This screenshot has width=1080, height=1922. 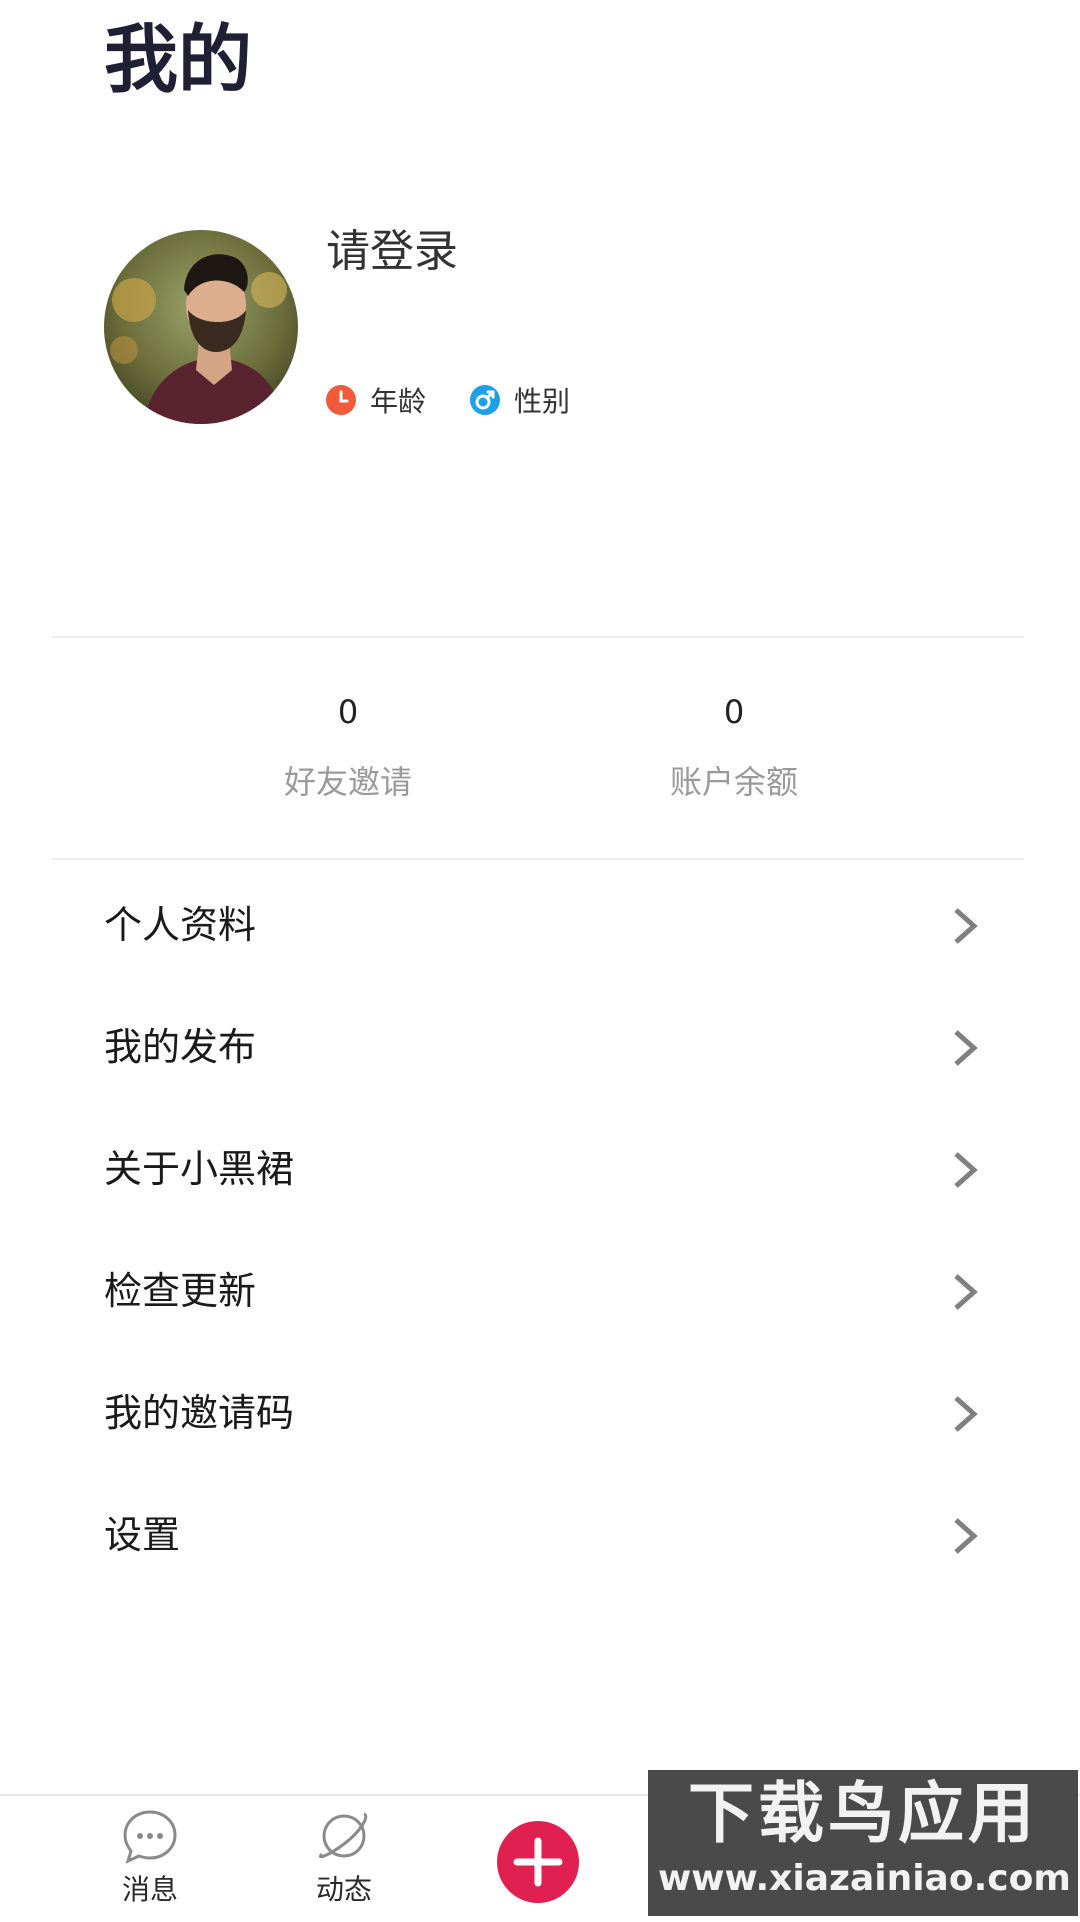 What do you see at coordinates (863, 1813) in the screenshot?
I see `watermark-title: 下载鸟应用` at bounding box center [863, 1813].